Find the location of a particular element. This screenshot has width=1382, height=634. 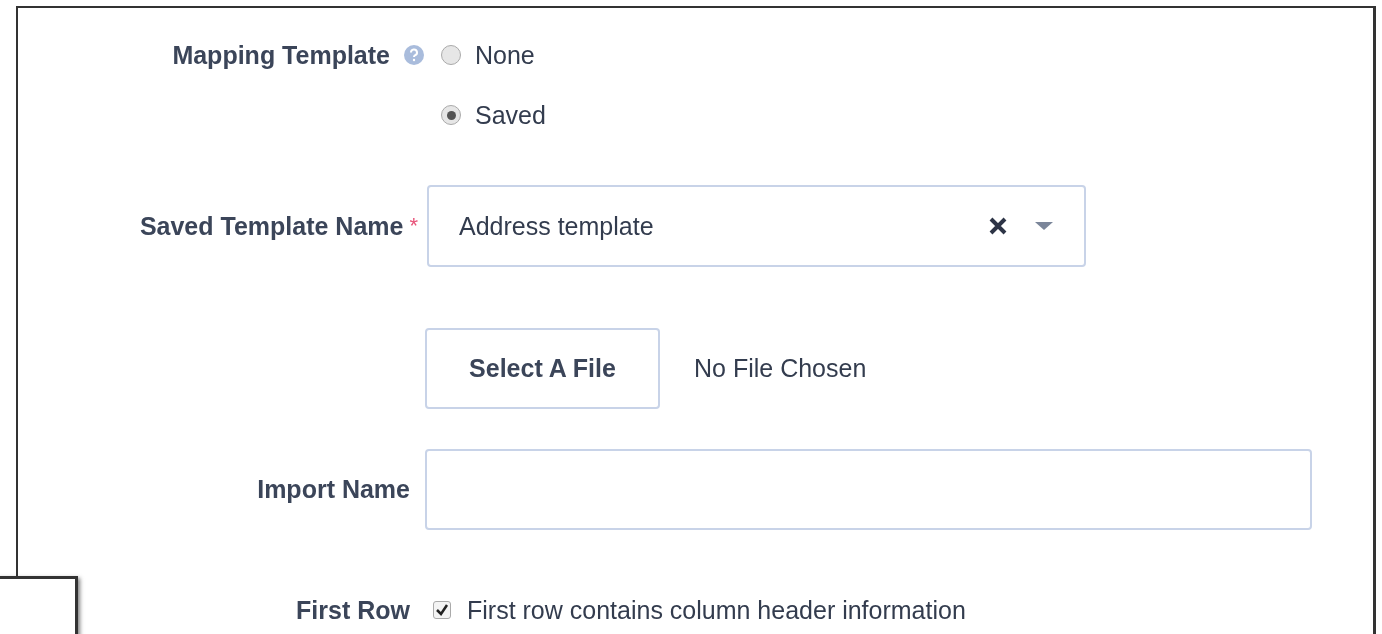

clear-icon is located at coordinates (998, 226).